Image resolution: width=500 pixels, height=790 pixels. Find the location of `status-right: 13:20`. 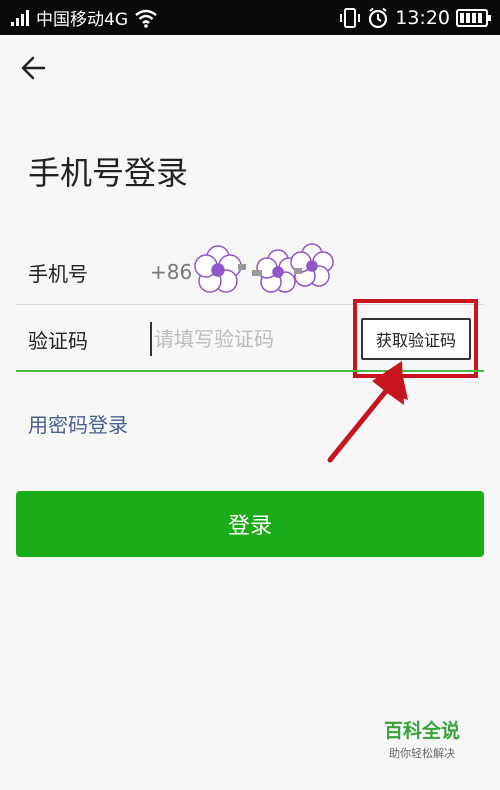

status-right: 13:20 is located at coordinates (415, 17).